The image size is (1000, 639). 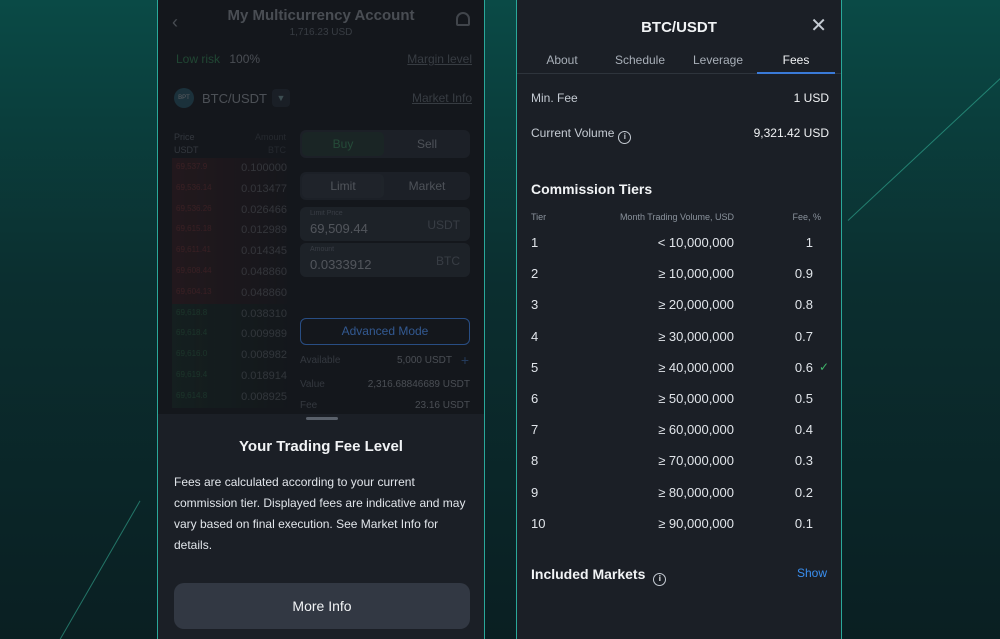 I want to click on orderbook-price: 69,608.44, so click(x=194, y=270).